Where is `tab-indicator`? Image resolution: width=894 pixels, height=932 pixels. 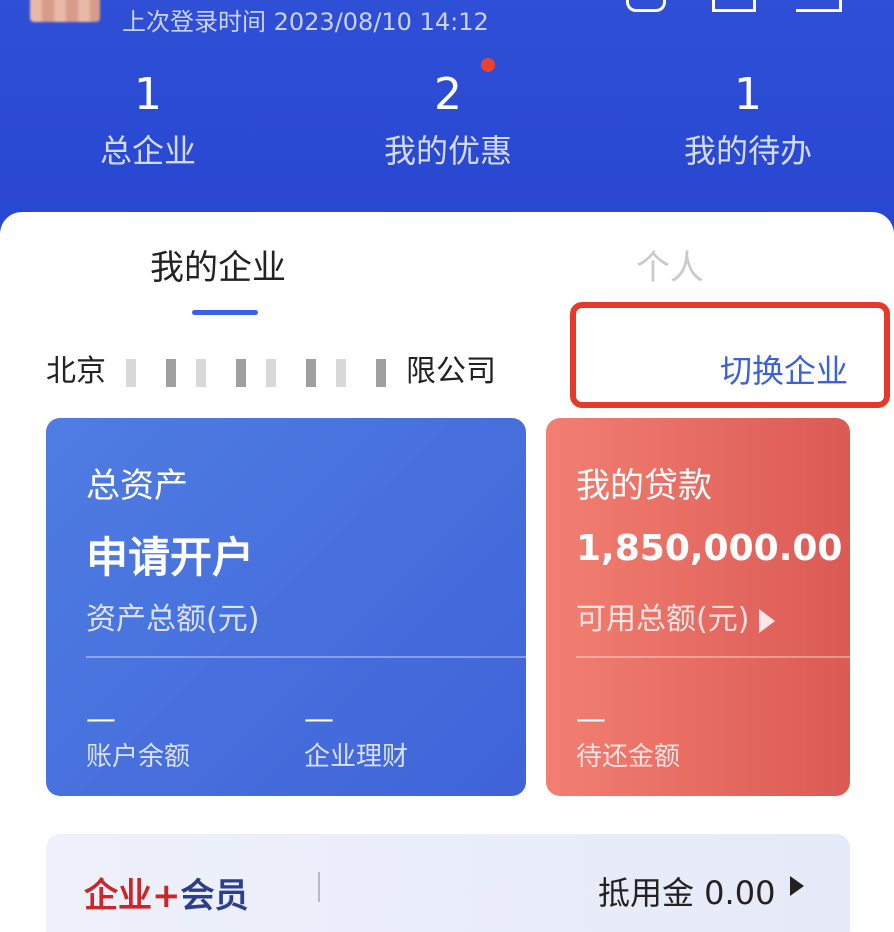
tab-indicator is located at coordinates (225, 312).